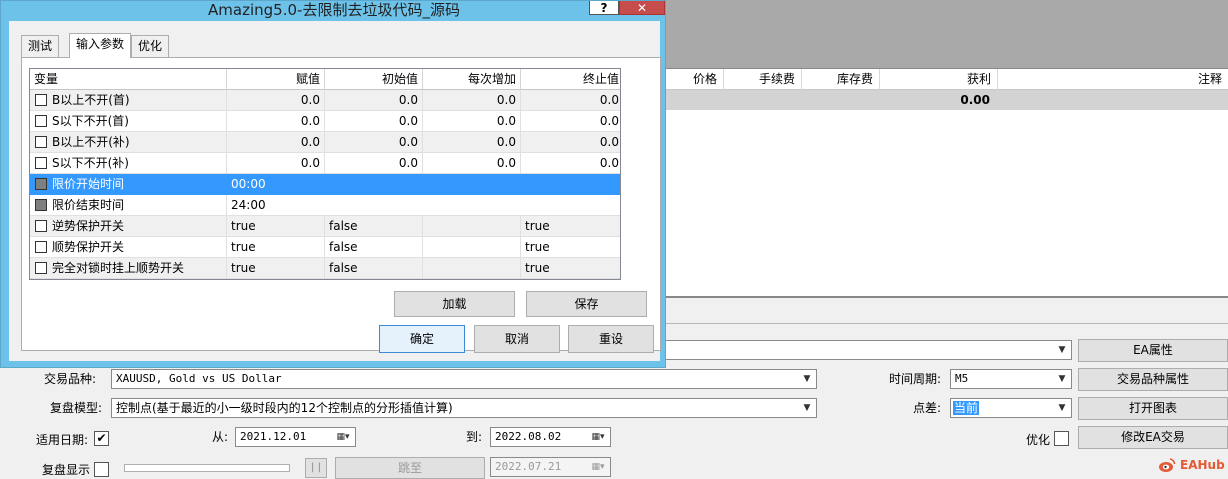 The height and width of the screenshot is (479, 1228). What do you see at coordinates (248, 184) in the screenshot?
I see `cell-text: 00:00` at bounding box center [248, 184].